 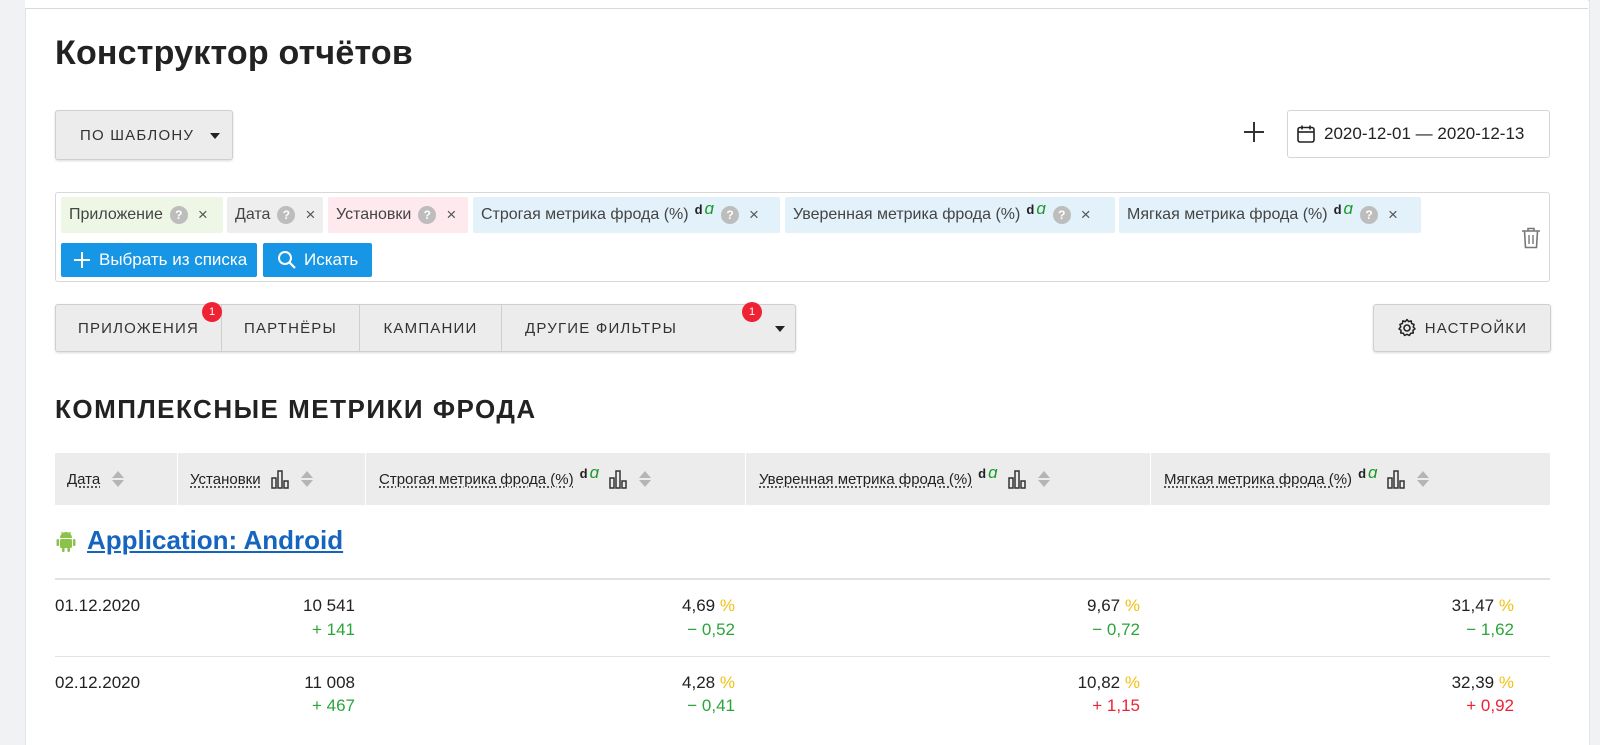 I want to click on cell-date: 02.12.2020, so click(x=98, y=682).